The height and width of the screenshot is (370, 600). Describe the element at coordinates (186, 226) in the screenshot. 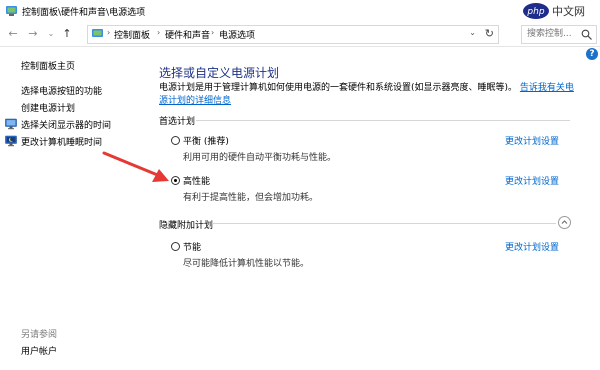

I see `hidden-plans-heading: 隐藏附加计划` at that location.